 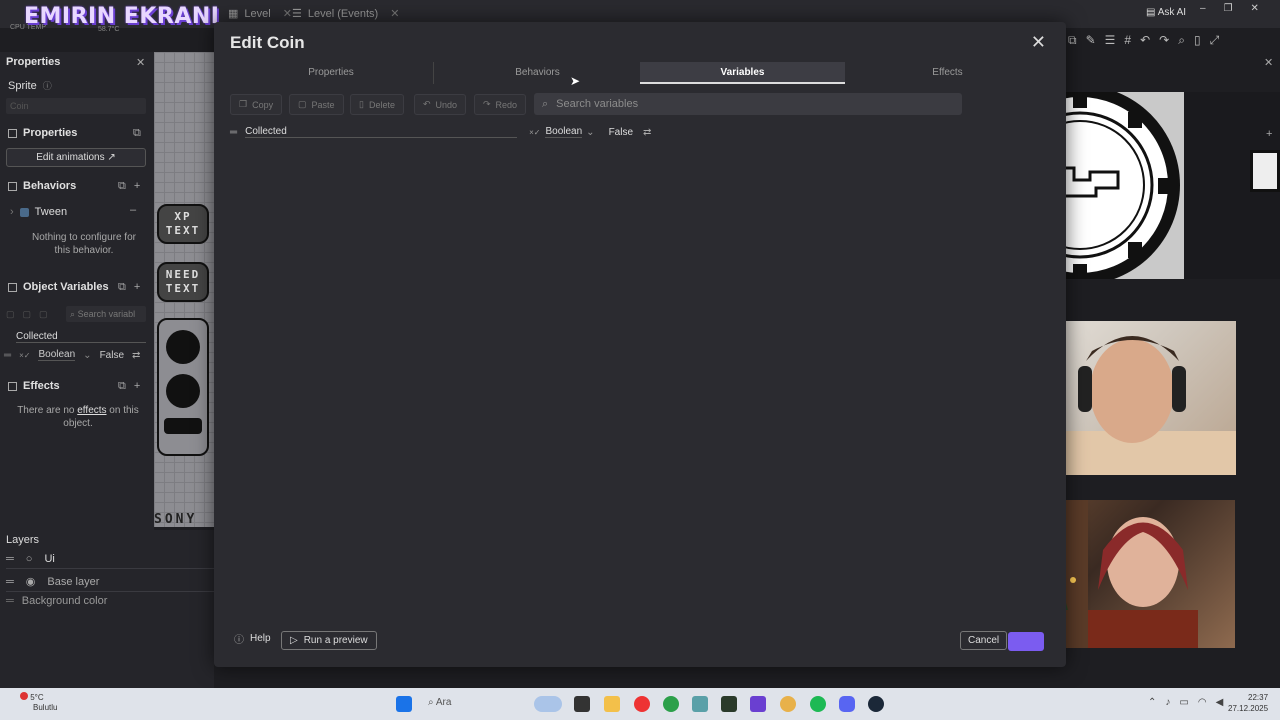 What do you see at coordinates (256, 104) in the screenshot?
I see `copy-button: ❐ Copy` at bounding box center [256, 104].